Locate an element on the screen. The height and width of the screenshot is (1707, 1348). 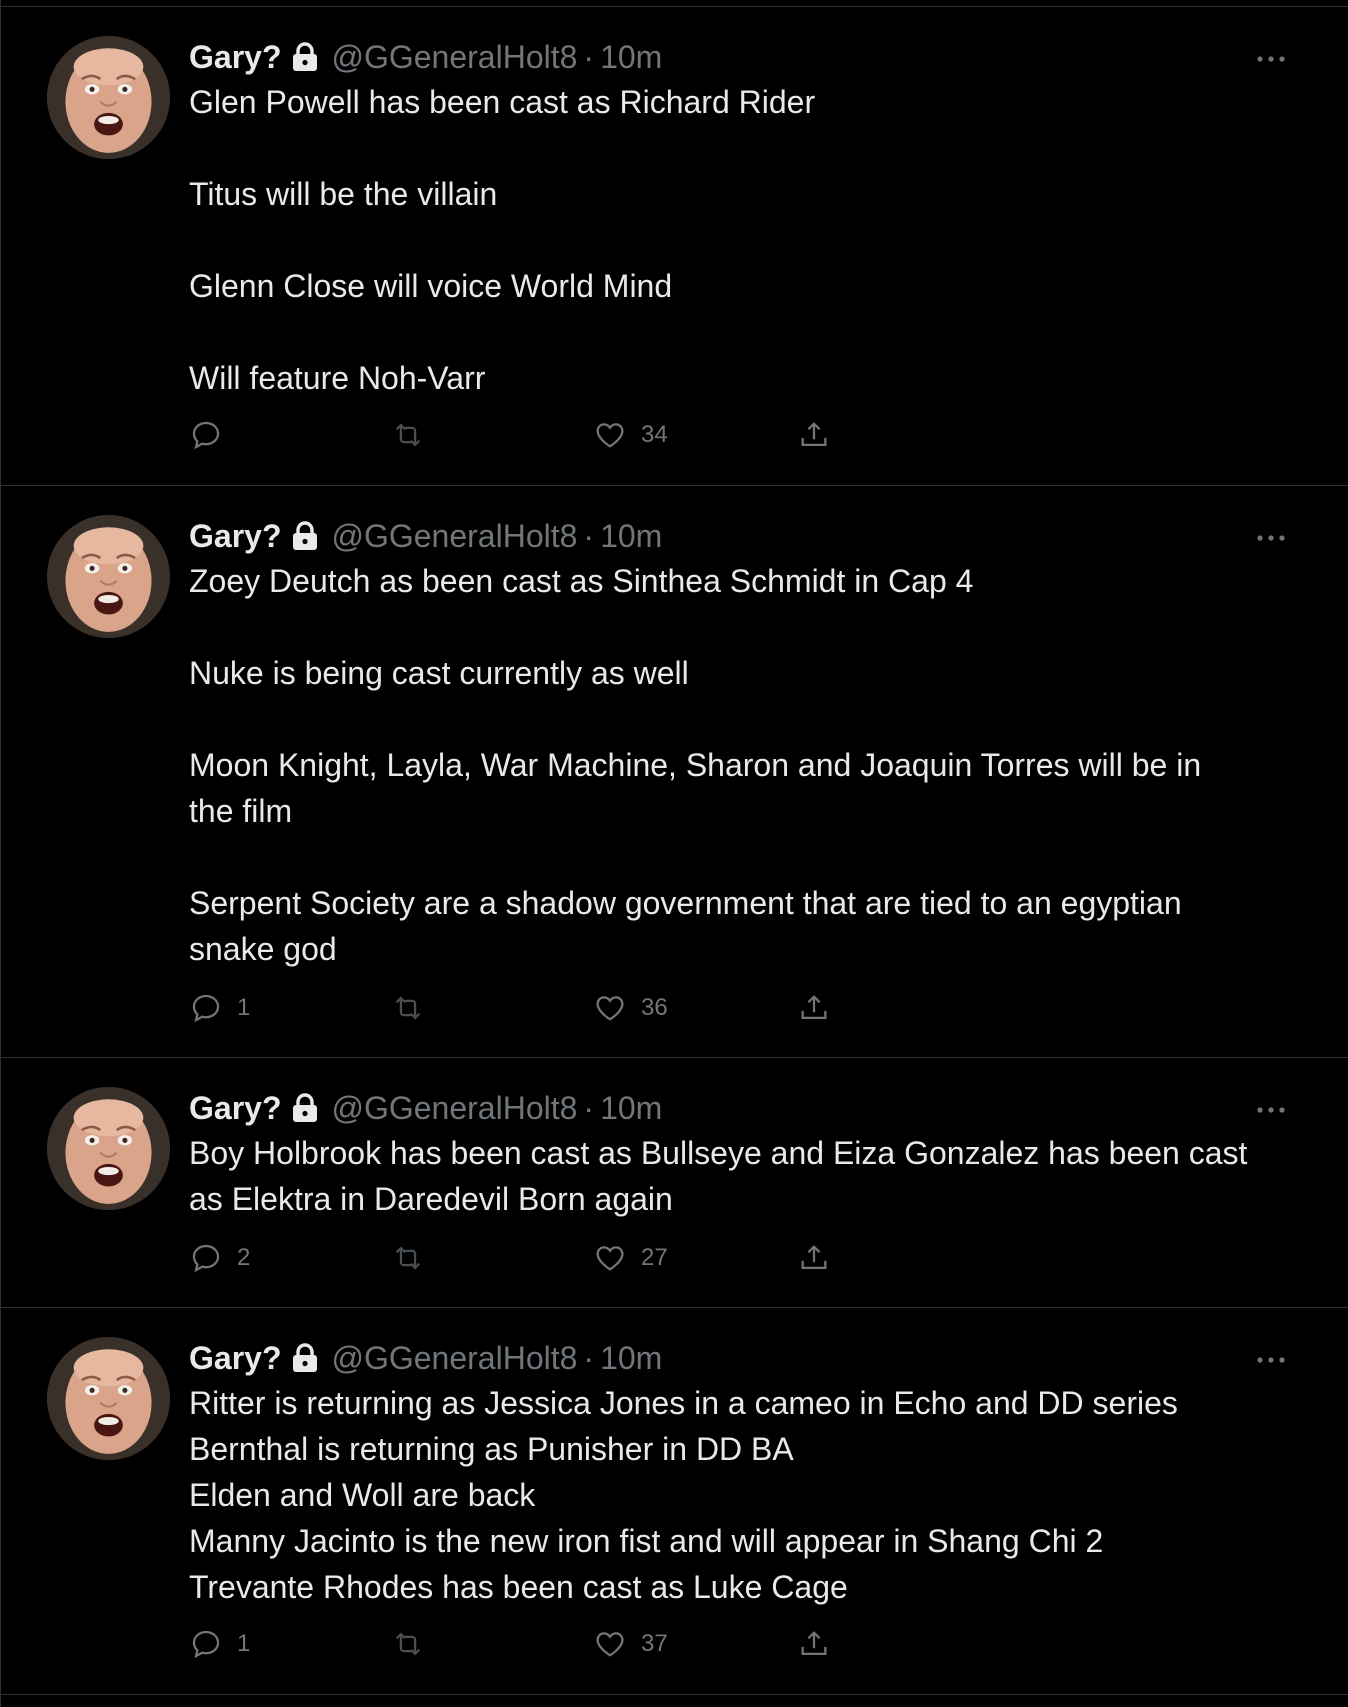
reply-button is located at coordinates (213, 435).